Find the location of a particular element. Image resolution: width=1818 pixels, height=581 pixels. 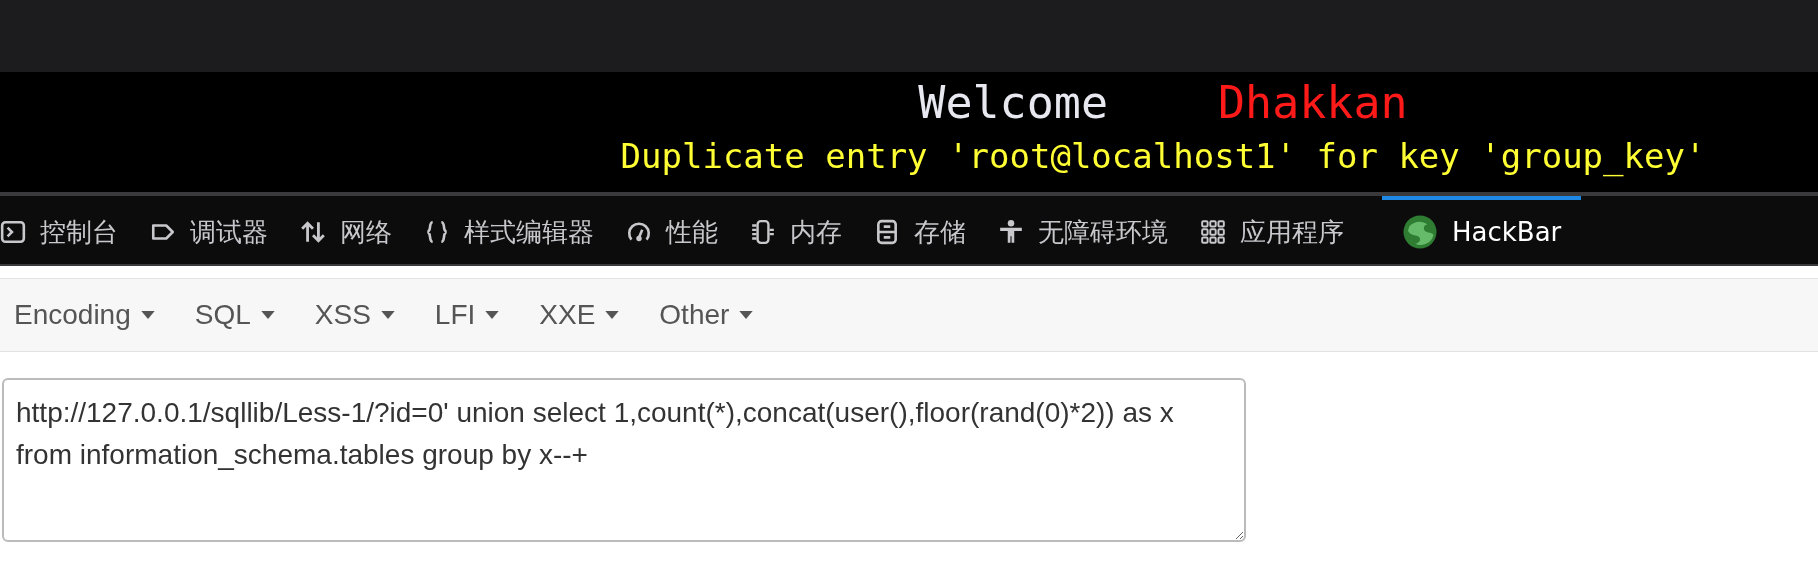

devtools-tab: 存储 is located at coordinates (936, 230).